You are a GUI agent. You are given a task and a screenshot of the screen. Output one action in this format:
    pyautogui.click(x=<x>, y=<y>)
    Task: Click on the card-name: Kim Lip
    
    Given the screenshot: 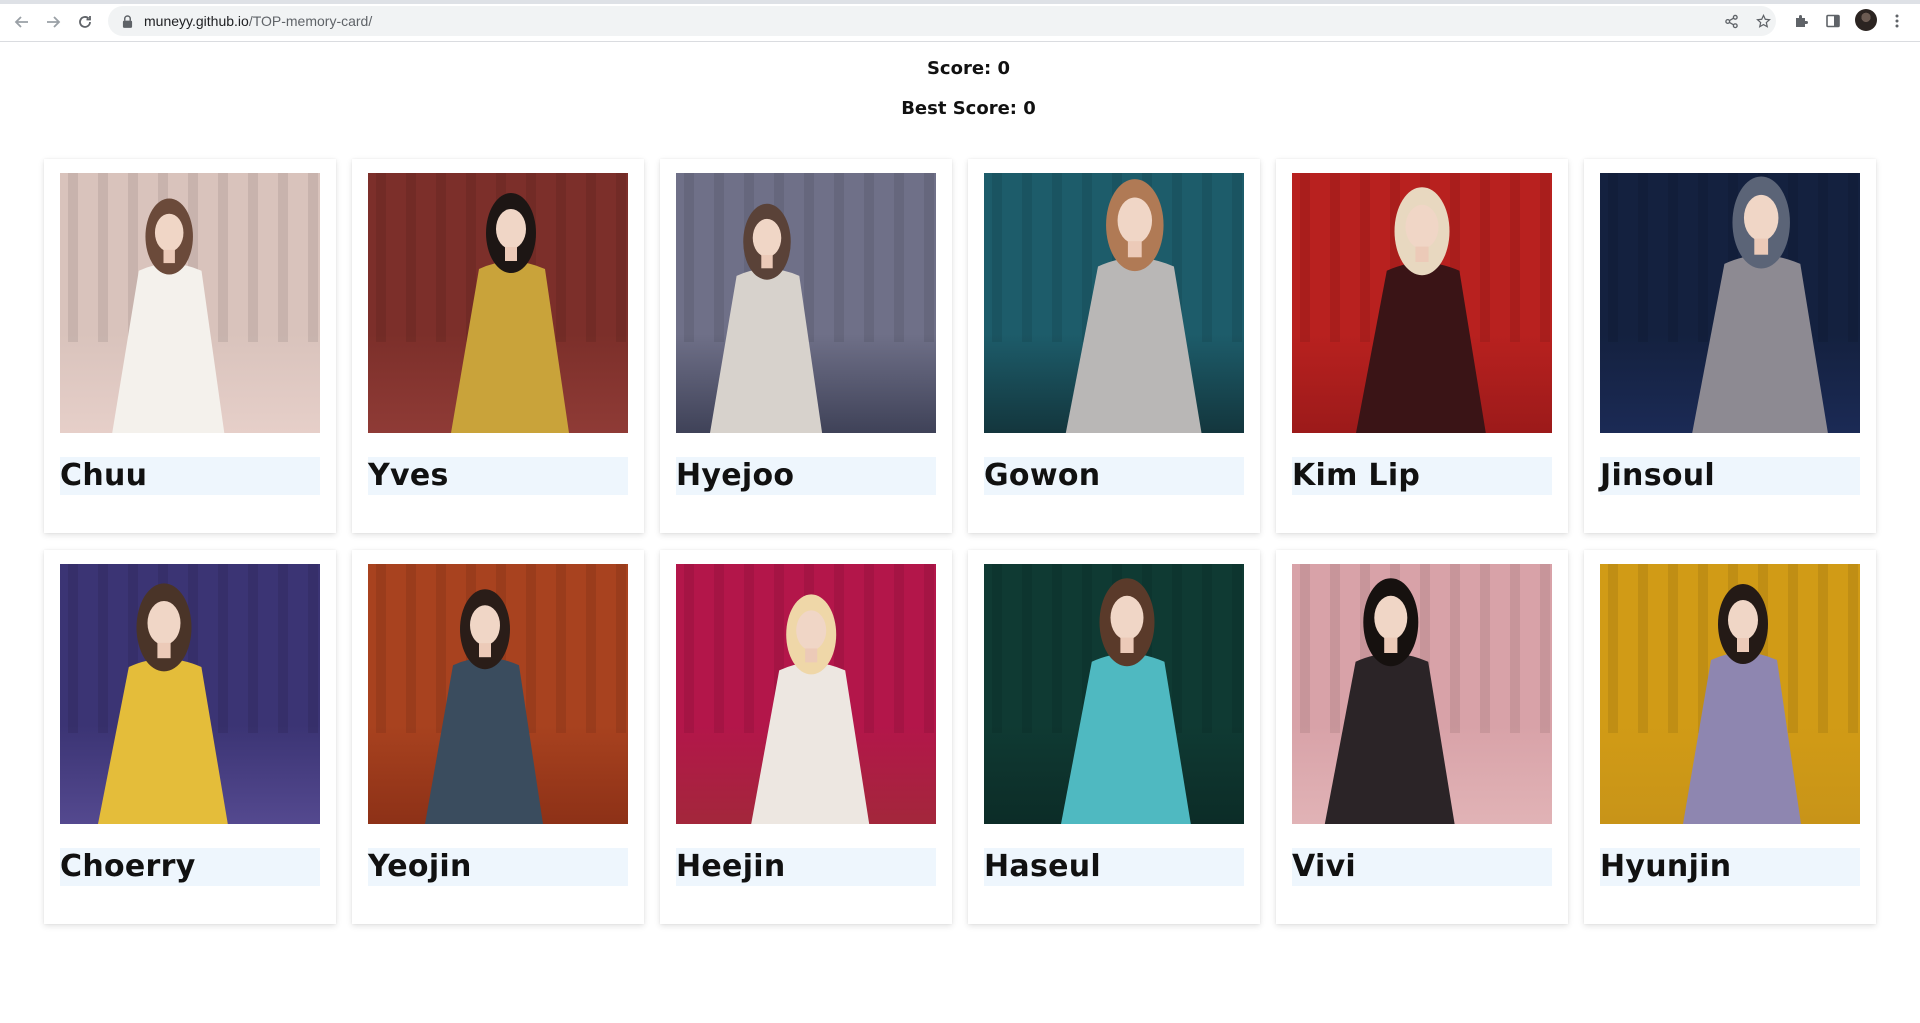 What is the action you would take?
    pyautogui.click(x=1356, y=475)
    